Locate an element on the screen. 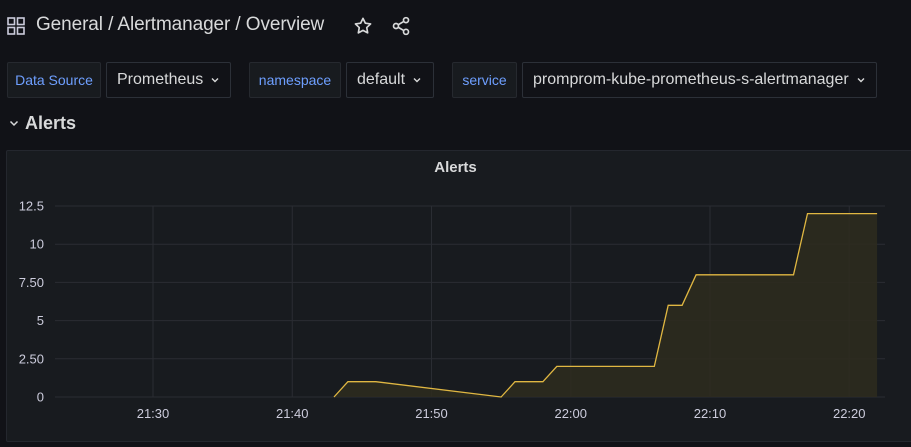  y-tick-label: 7.50 is located at coordinates (31, 282).